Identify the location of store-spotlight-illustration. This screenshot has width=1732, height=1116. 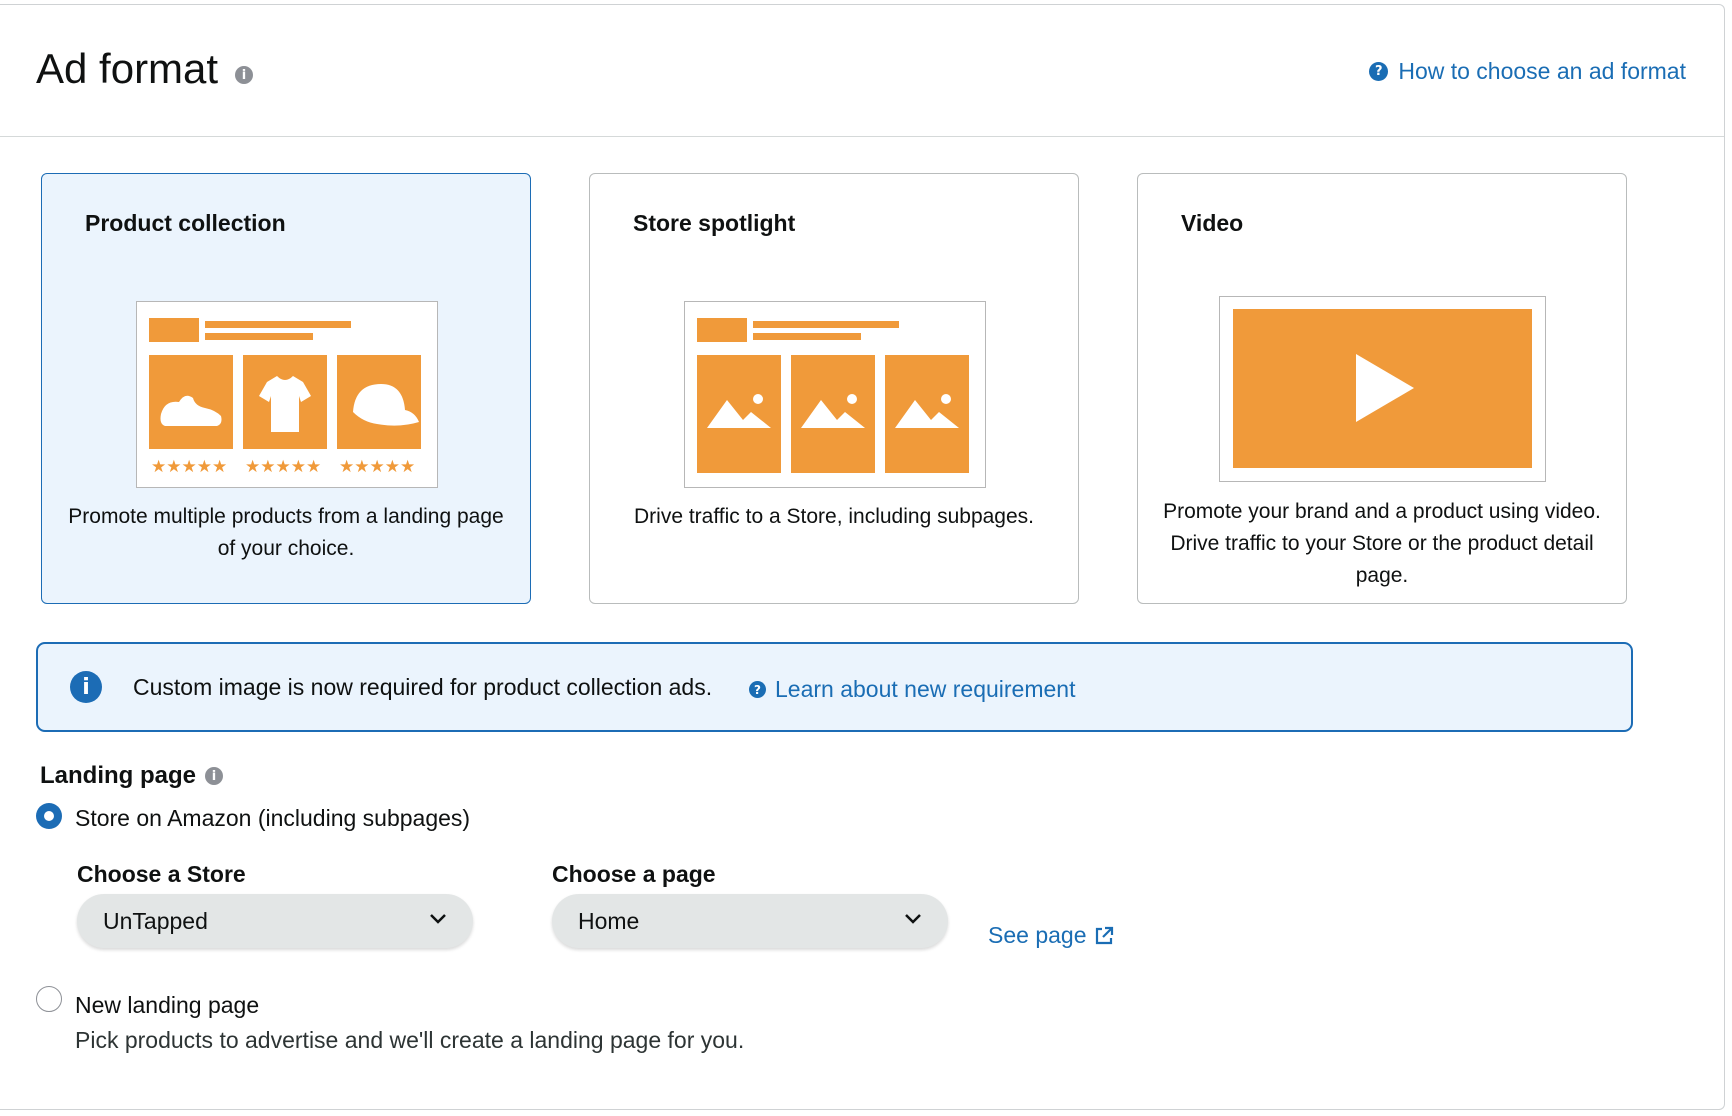
(835, 394).